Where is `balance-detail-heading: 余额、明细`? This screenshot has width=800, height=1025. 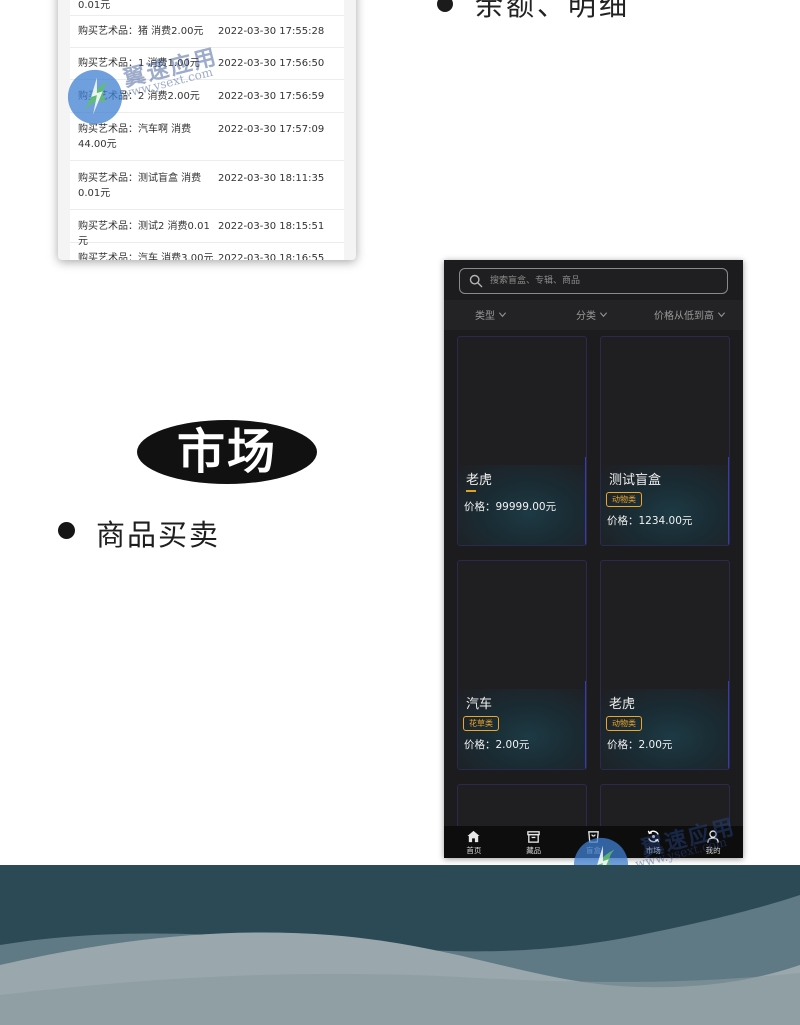
balance-detail-heading: 余额、明细 is located at coordinates (553, 11).